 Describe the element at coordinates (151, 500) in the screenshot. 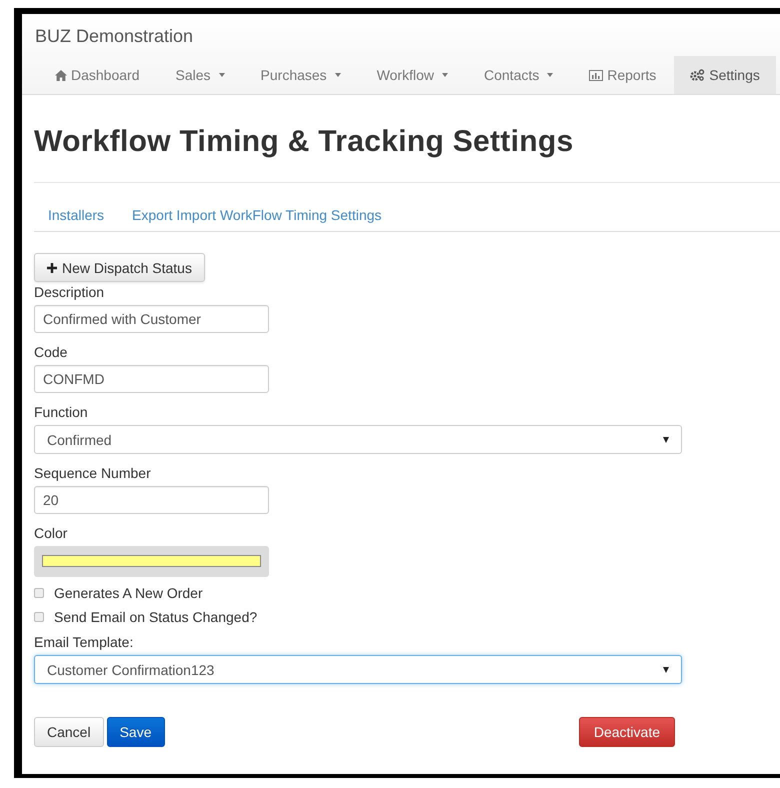

I see `text-field: 20` at that location.